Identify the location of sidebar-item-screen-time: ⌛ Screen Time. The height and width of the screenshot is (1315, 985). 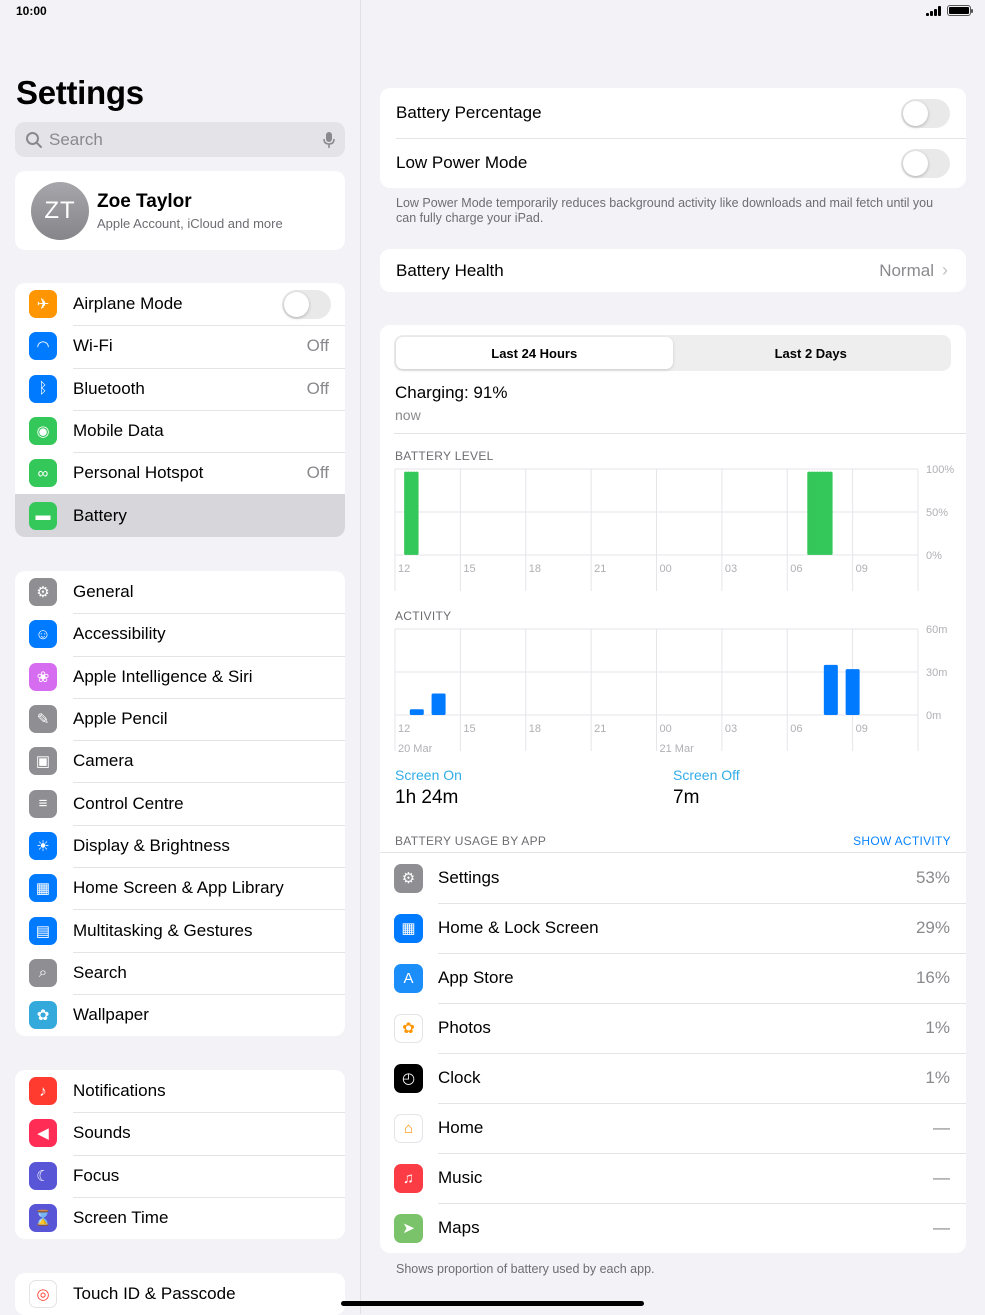
(180, 1217).